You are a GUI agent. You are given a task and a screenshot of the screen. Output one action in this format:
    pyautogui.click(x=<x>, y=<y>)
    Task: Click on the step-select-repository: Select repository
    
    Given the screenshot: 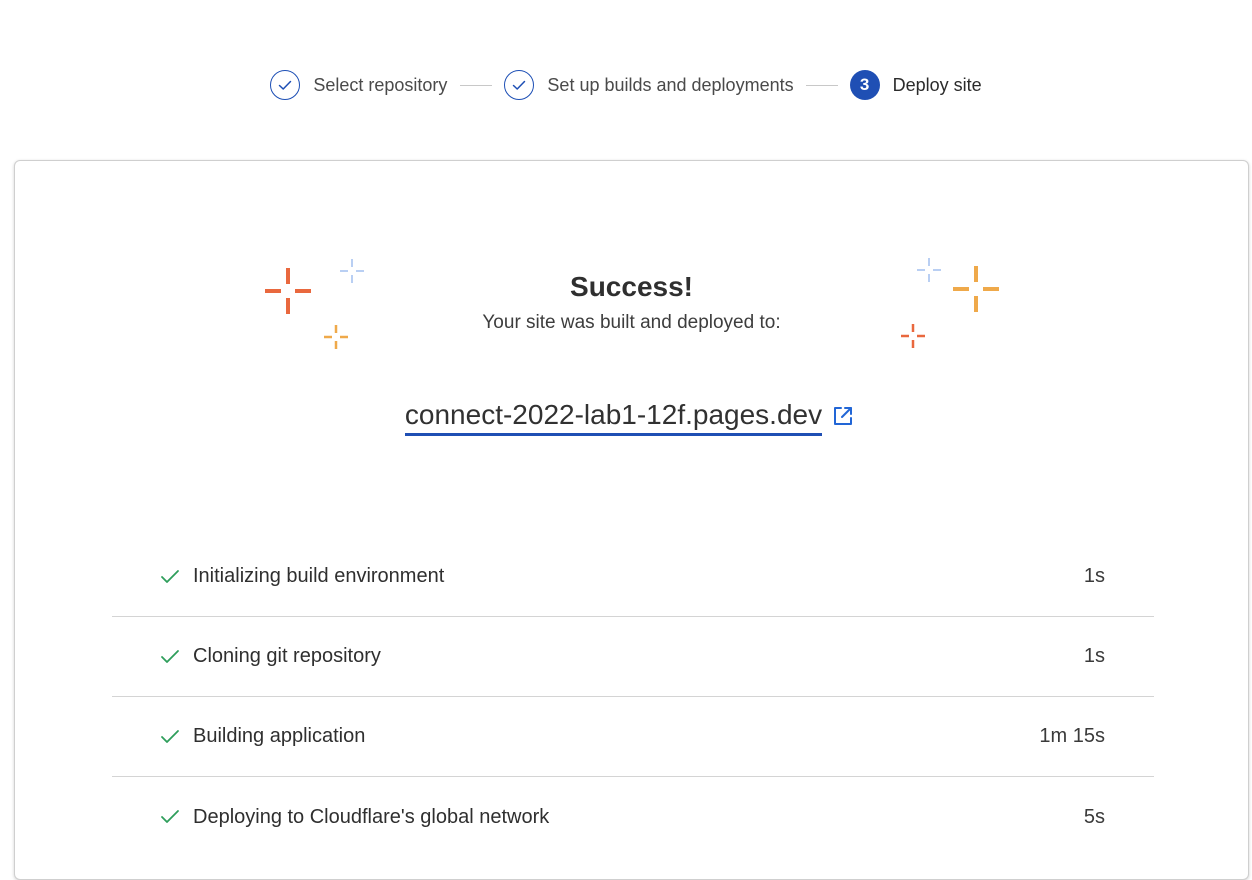 What is the action you would take?
    pyautogui.click(x=358, y=85)
    